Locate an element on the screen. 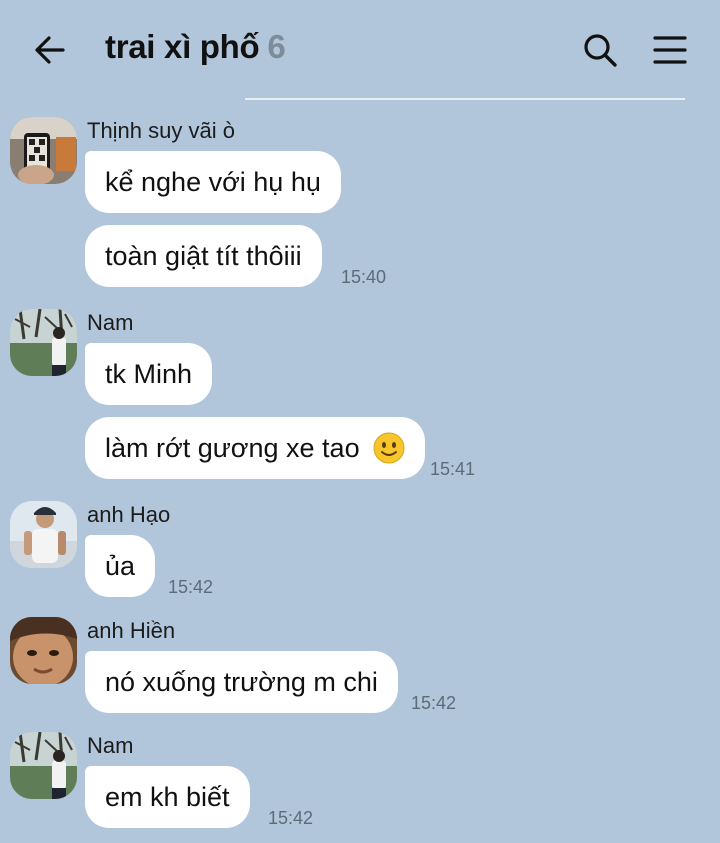 The width and height of the screenshot is (720, 843). message-bubble: ủa is located at coordinates (120, 566).